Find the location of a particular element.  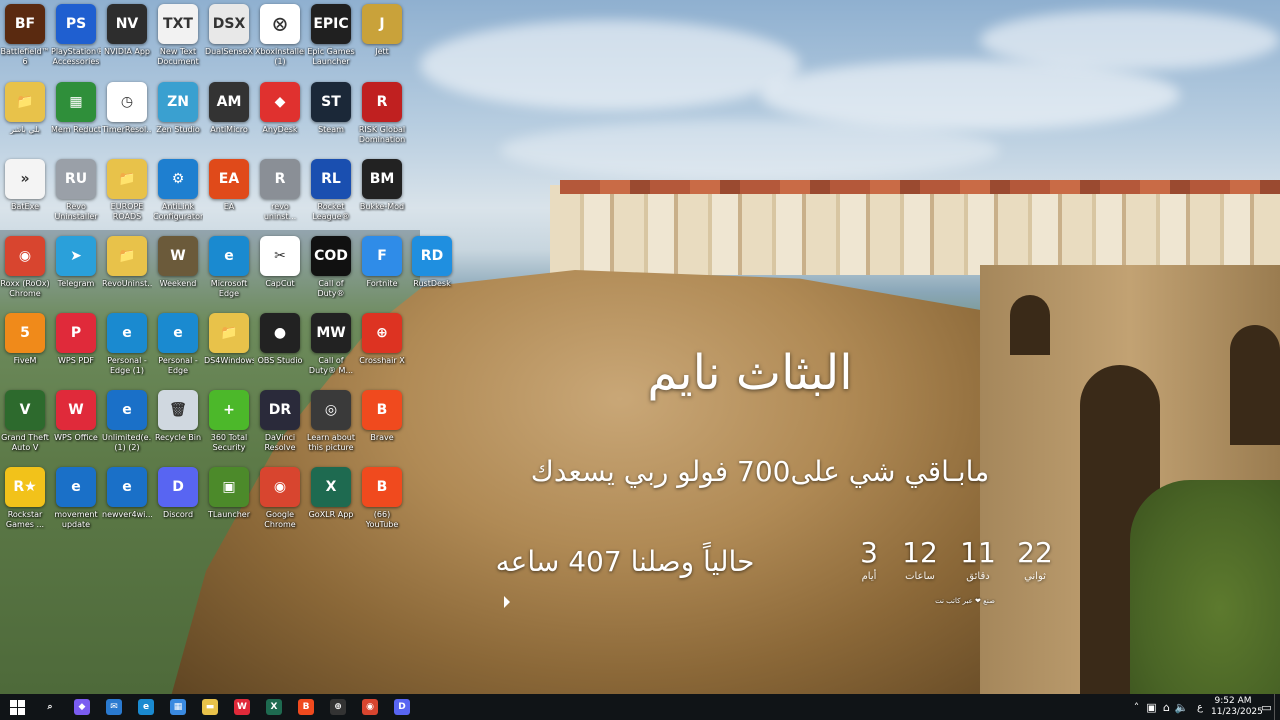

desktop-icon: W Weekend is located at coordinates (178, 270).